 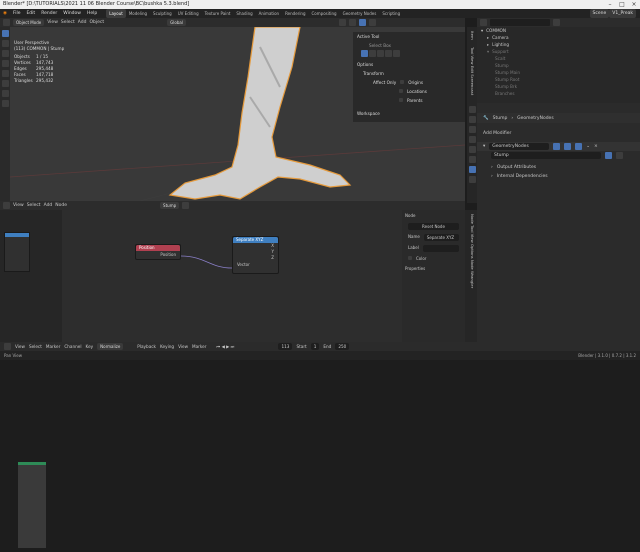 What do you see at coordinates (315, 346) in the screenshot?
I see `start-frame-field: 1` at bounding box center [315, 346].